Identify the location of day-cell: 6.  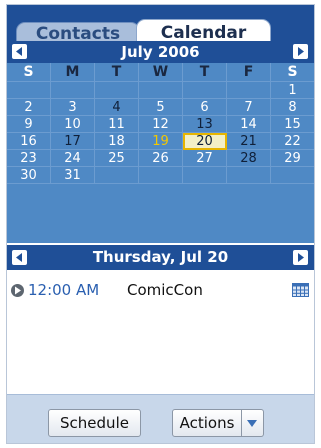
(205, 107).